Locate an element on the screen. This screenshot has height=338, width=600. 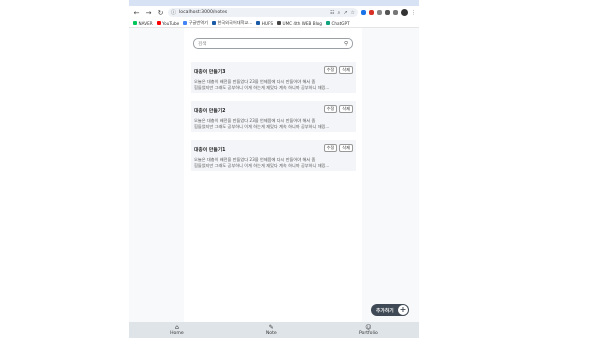
add-note-label: 추가하기 is located at coordinates (385, 311).